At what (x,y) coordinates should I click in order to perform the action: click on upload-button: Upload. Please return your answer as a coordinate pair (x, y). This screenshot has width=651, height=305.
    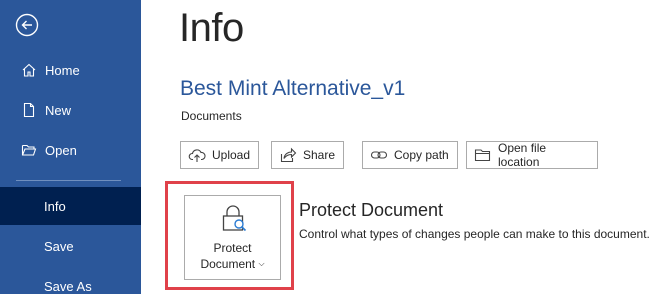
    Looking at the image, I should click on (220, 155).